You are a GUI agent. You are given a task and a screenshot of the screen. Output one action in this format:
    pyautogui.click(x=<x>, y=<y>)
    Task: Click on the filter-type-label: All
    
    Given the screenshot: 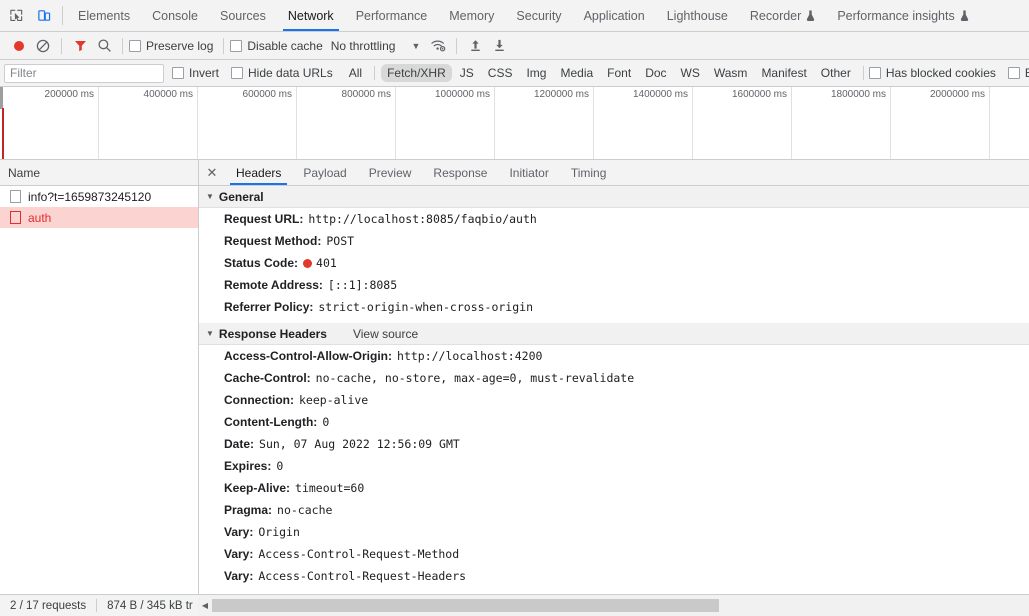 What is the action you would take?
    pyautogui.click(x=355, y=73)
    